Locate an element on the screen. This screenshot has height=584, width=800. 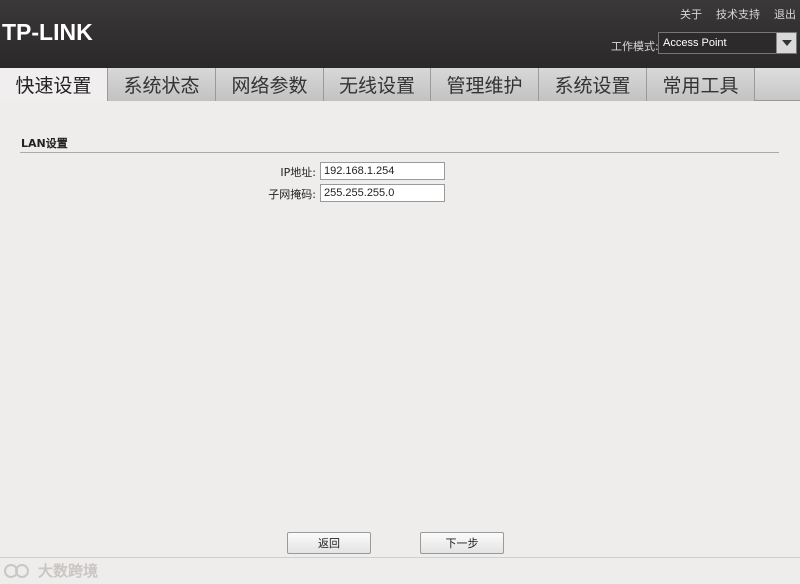
top-links: 关于 技术支持 退出 is located at coordinates (738, 14).